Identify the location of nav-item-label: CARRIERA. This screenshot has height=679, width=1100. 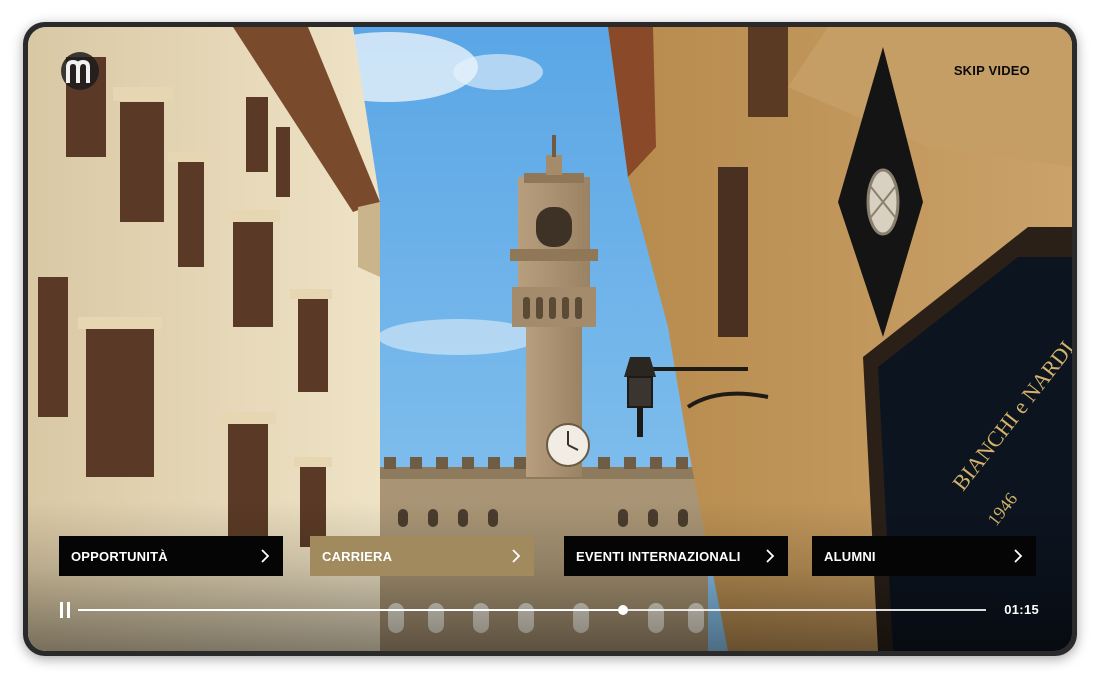
(357, 556).